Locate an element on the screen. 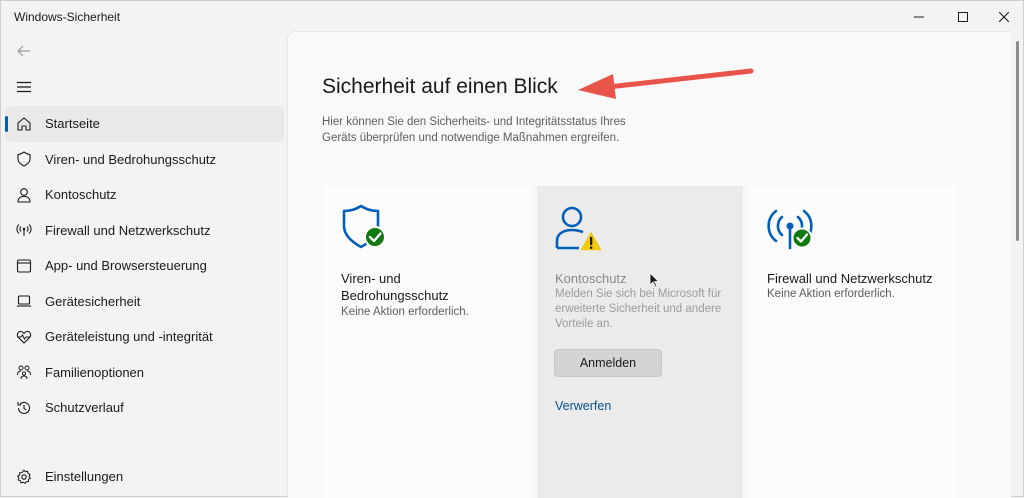 Image resolution: width=1024 pixels, height=498 pixels. person-icon is located at coordinates (24, 195).